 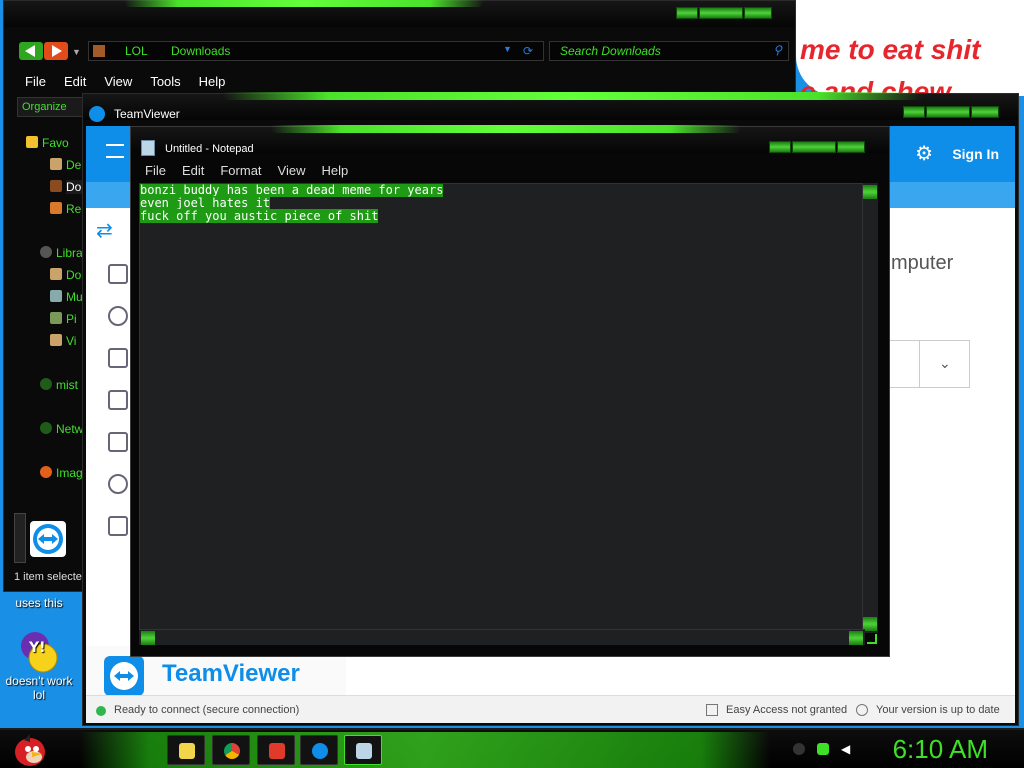 I want to click on yahoo-messenger-icon: Y!, so click(x=39, y=652).